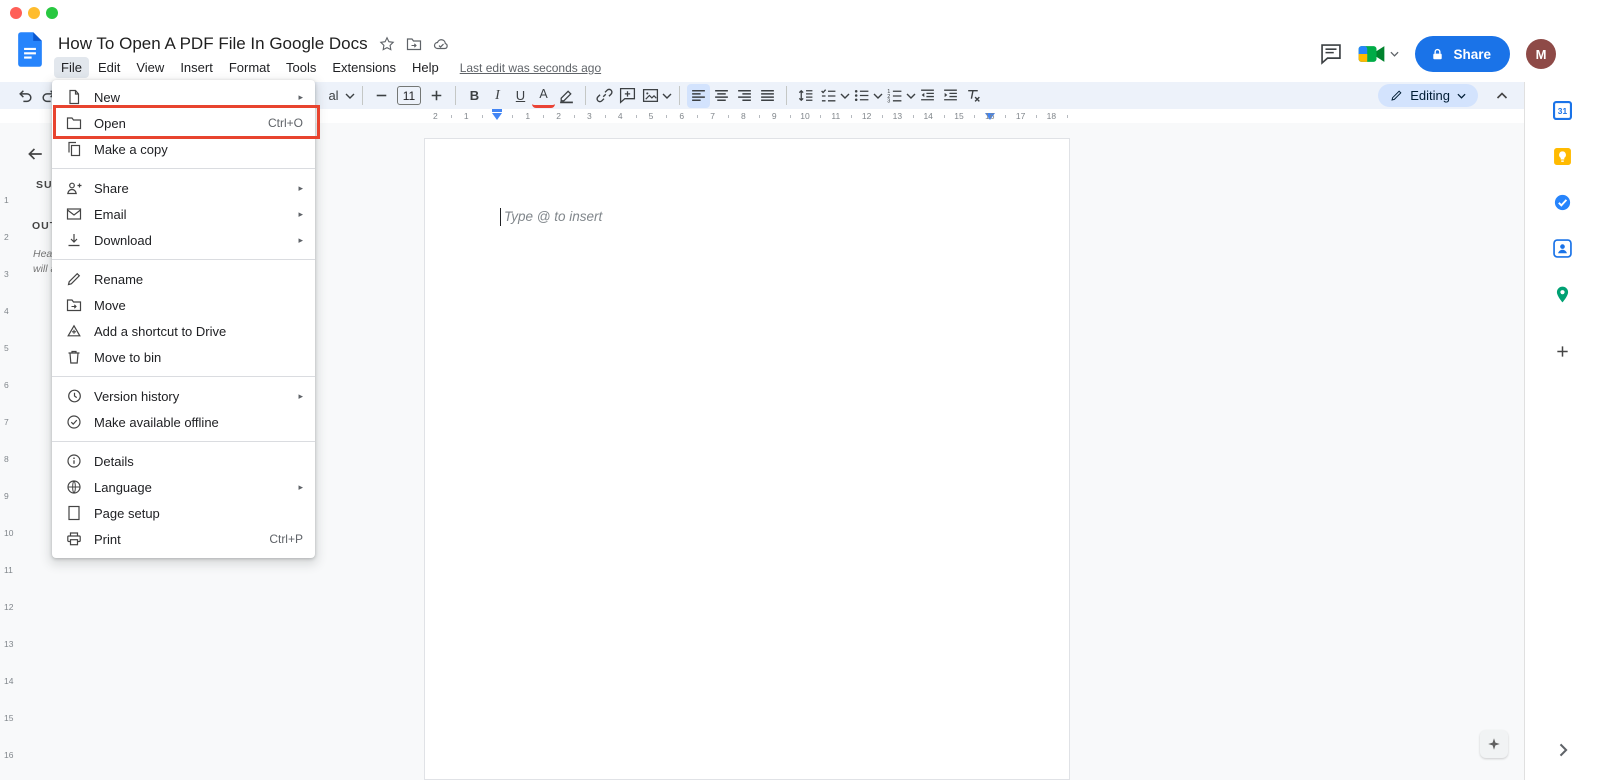  Describe the element at coordinates (183, 123) in the screenshot. I see `menu-item-open: Open Ctrl+O` at that location.